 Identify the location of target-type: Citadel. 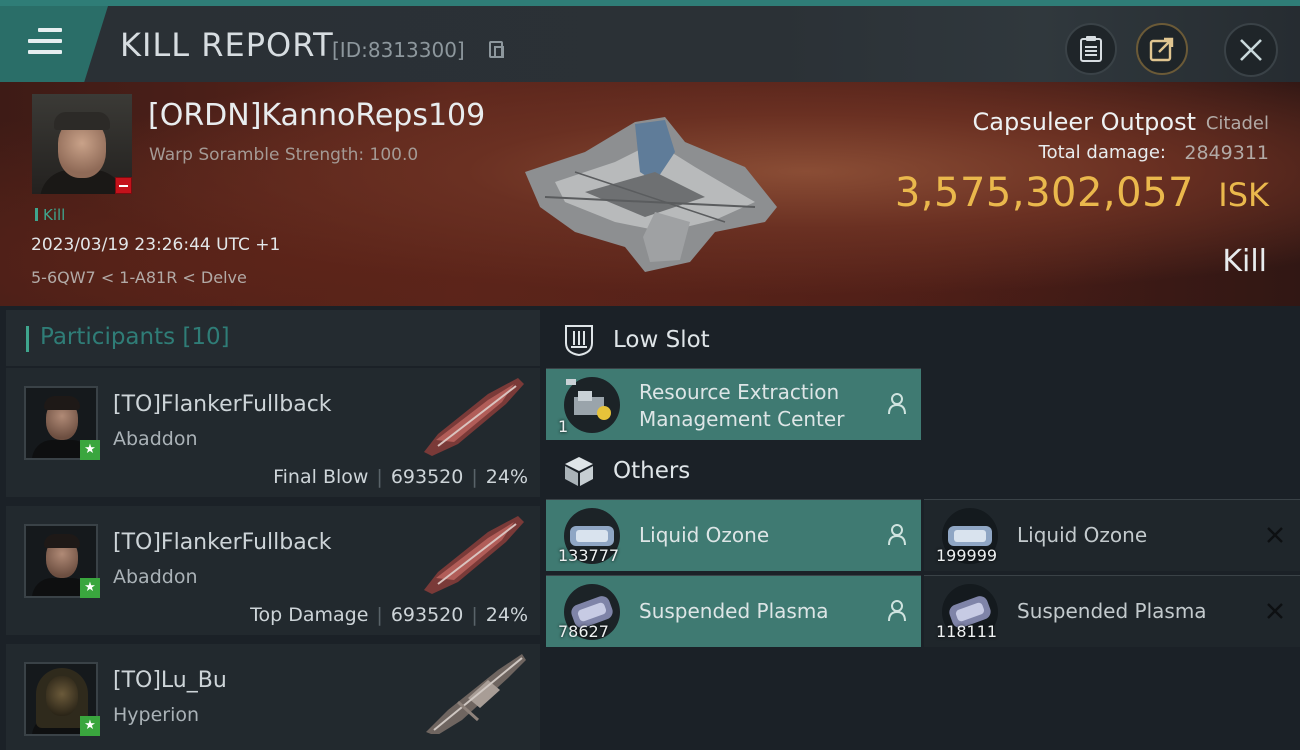
(1237, 123).